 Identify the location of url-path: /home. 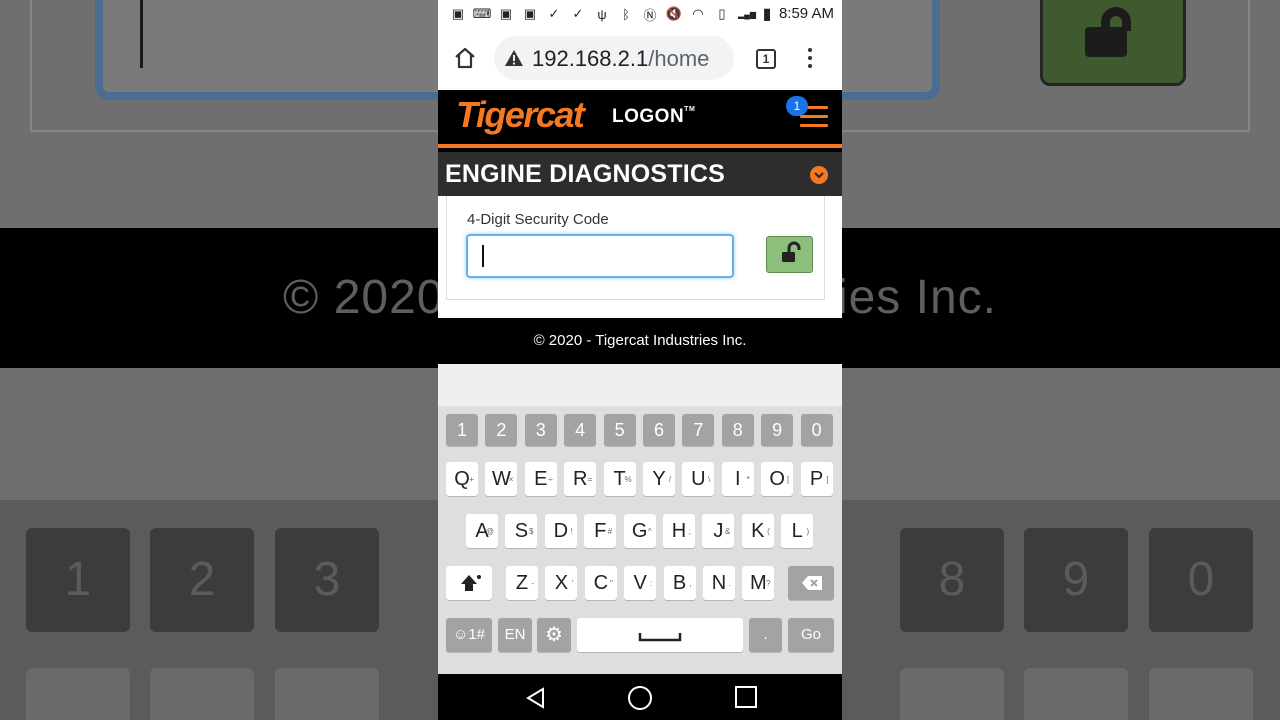
(679, 58).